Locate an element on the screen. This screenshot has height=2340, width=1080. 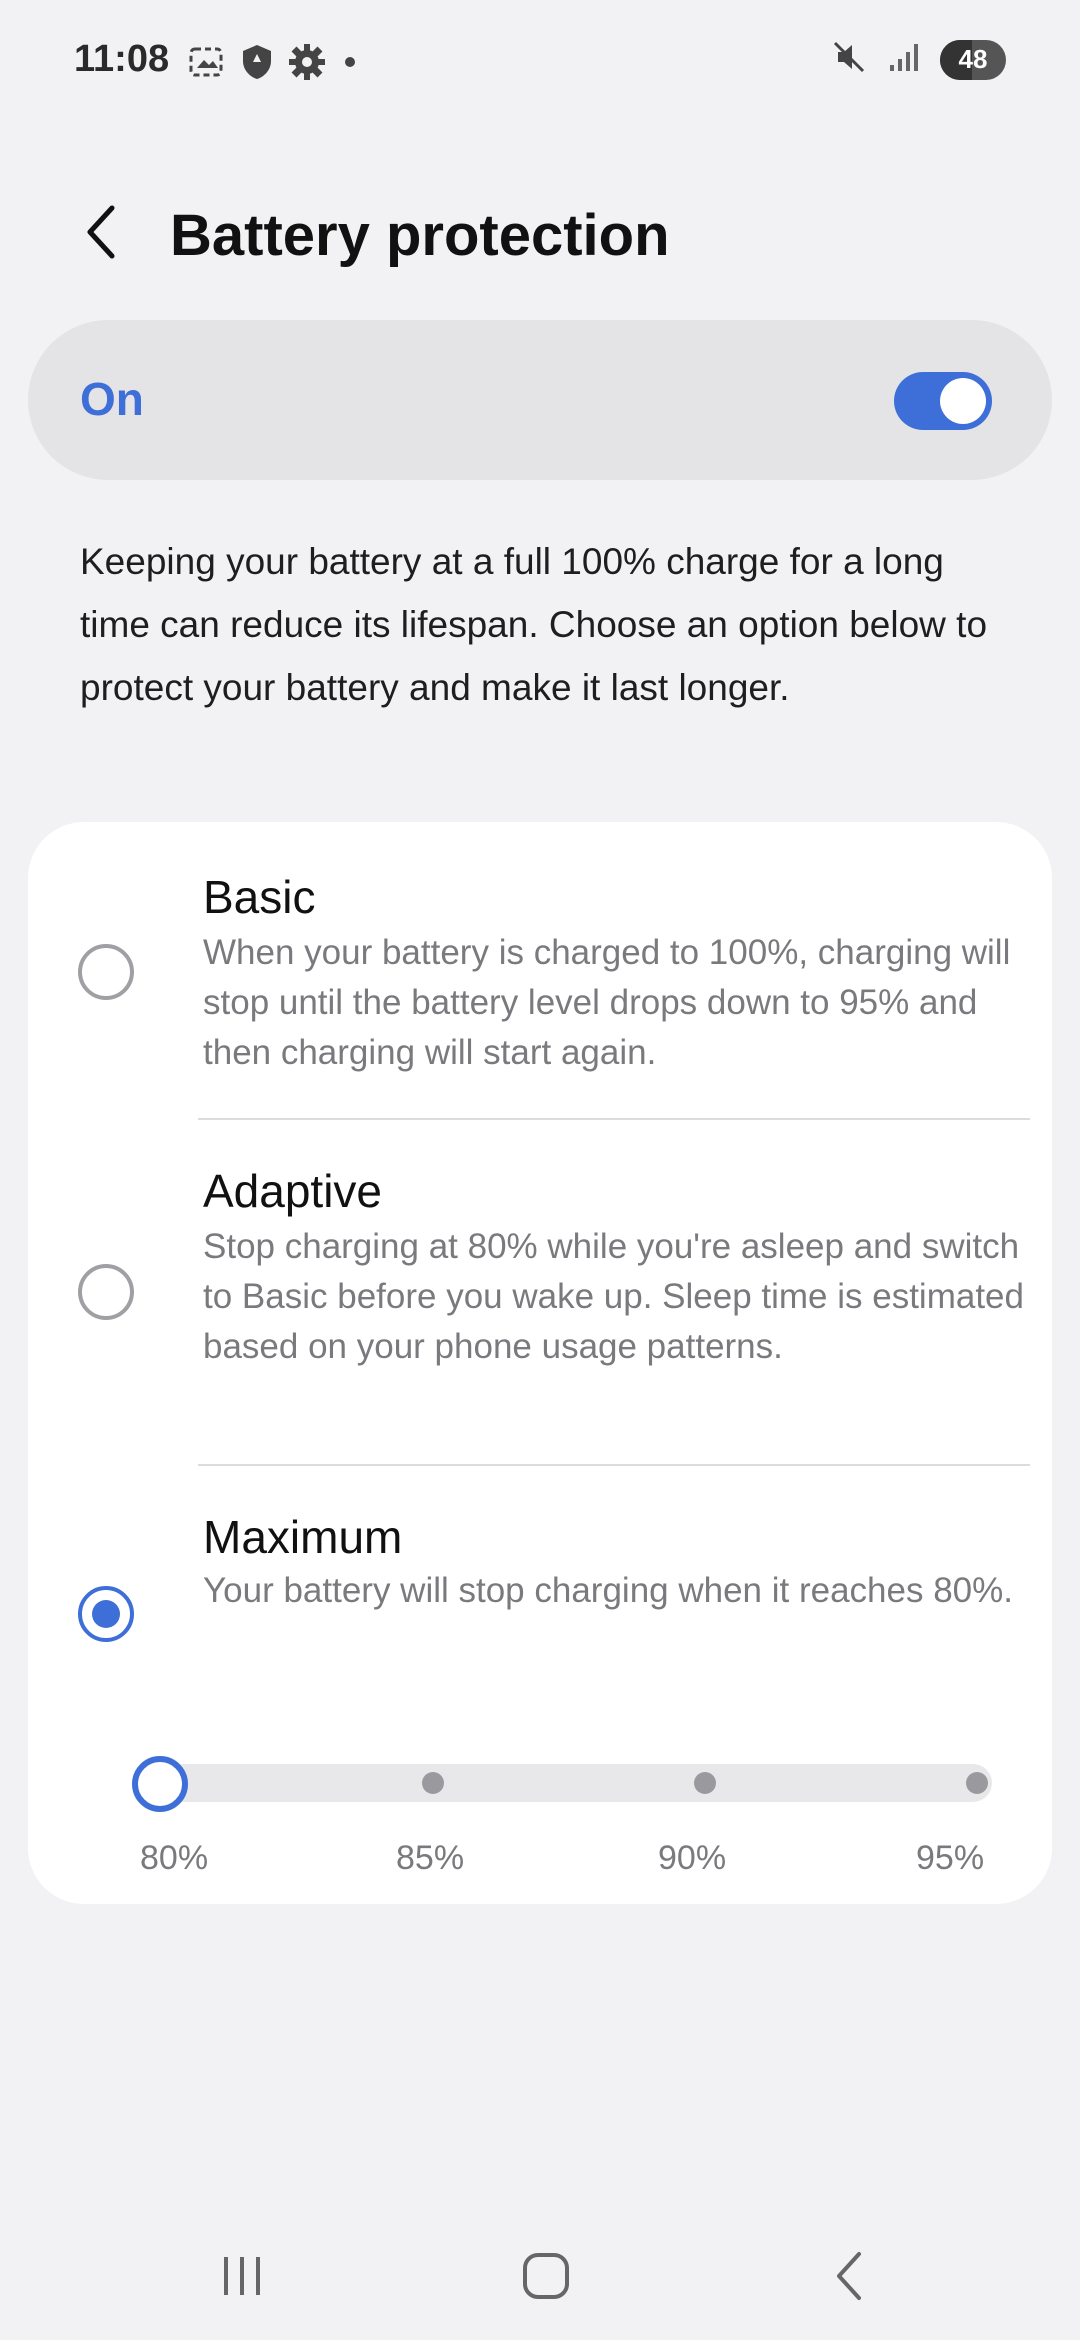
chevron-left-icon is located at coordinates (101, 232).